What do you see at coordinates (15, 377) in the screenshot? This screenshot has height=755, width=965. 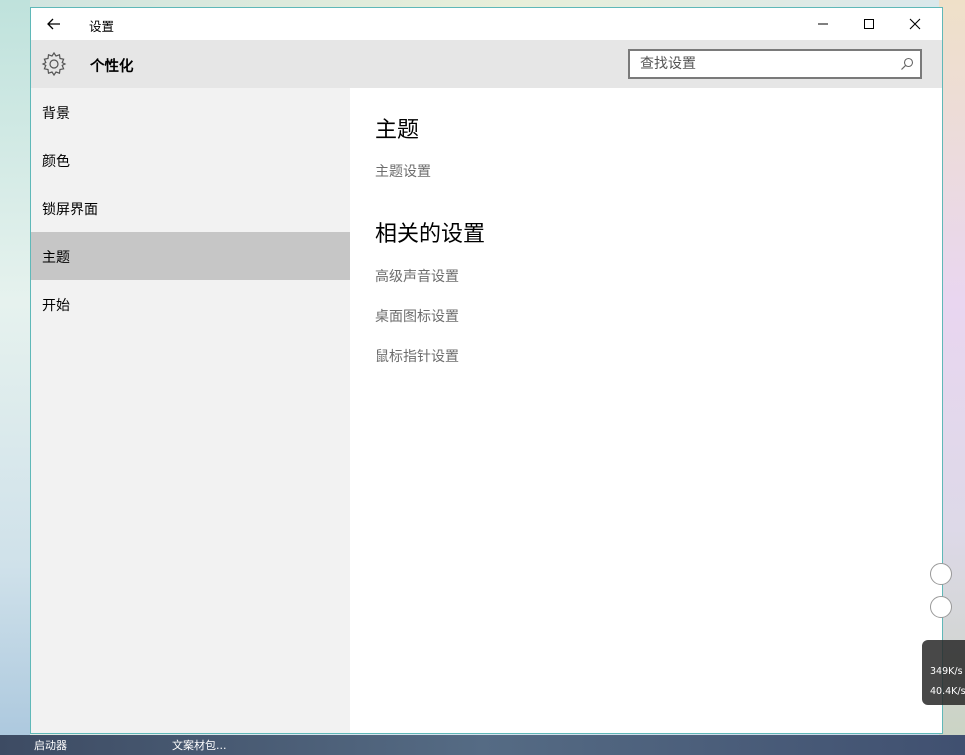 I see `desktop-background-left` at bounding box center [15, 377].